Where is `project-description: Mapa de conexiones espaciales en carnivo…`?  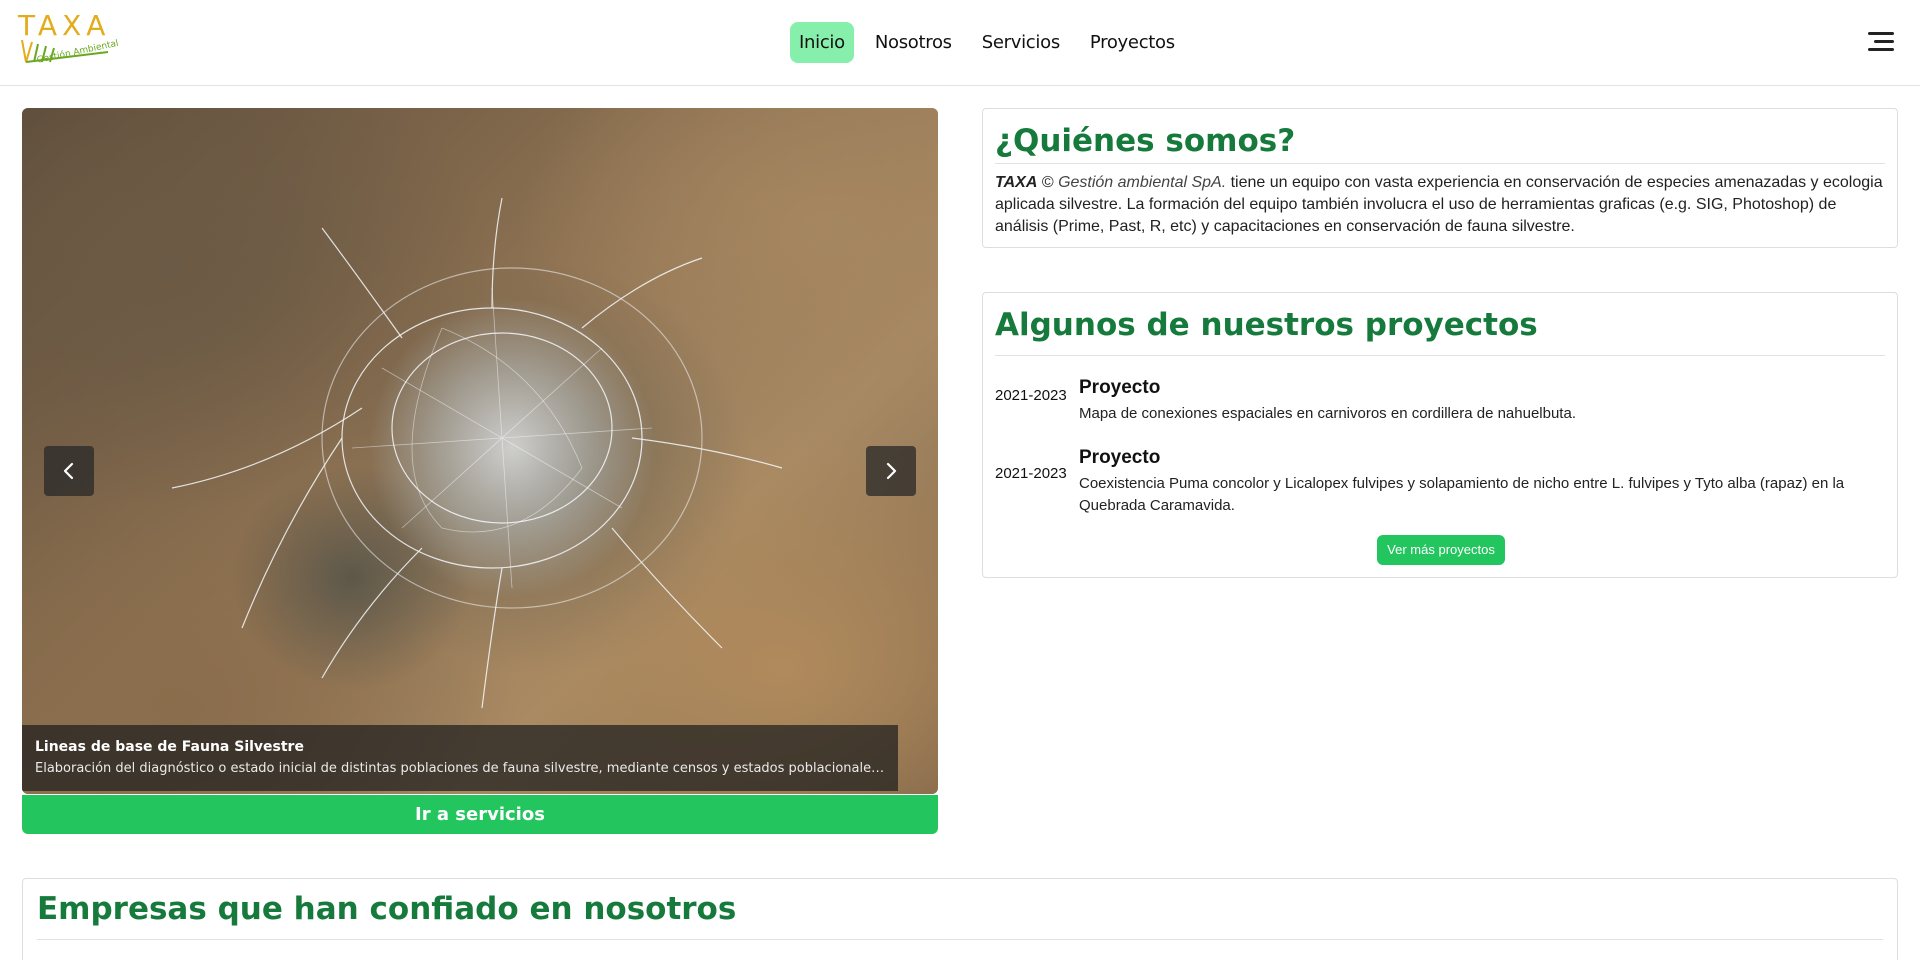 project-description: Mapa de conexiones espaciales en carnivo… is located at coordinates (1327, 413).